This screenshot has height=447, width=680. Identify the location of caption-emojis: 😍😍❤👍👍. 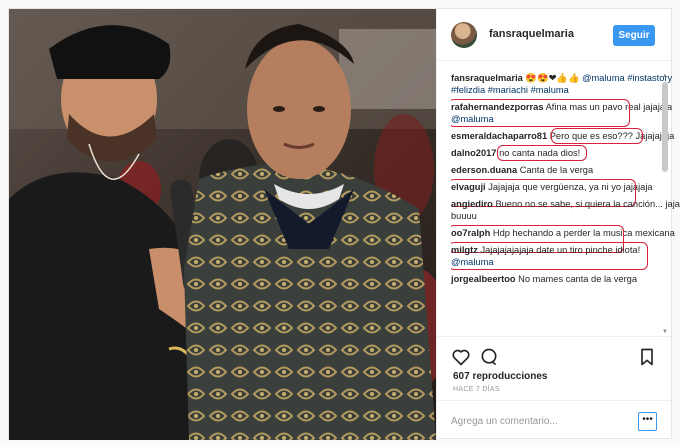
(552, 78).